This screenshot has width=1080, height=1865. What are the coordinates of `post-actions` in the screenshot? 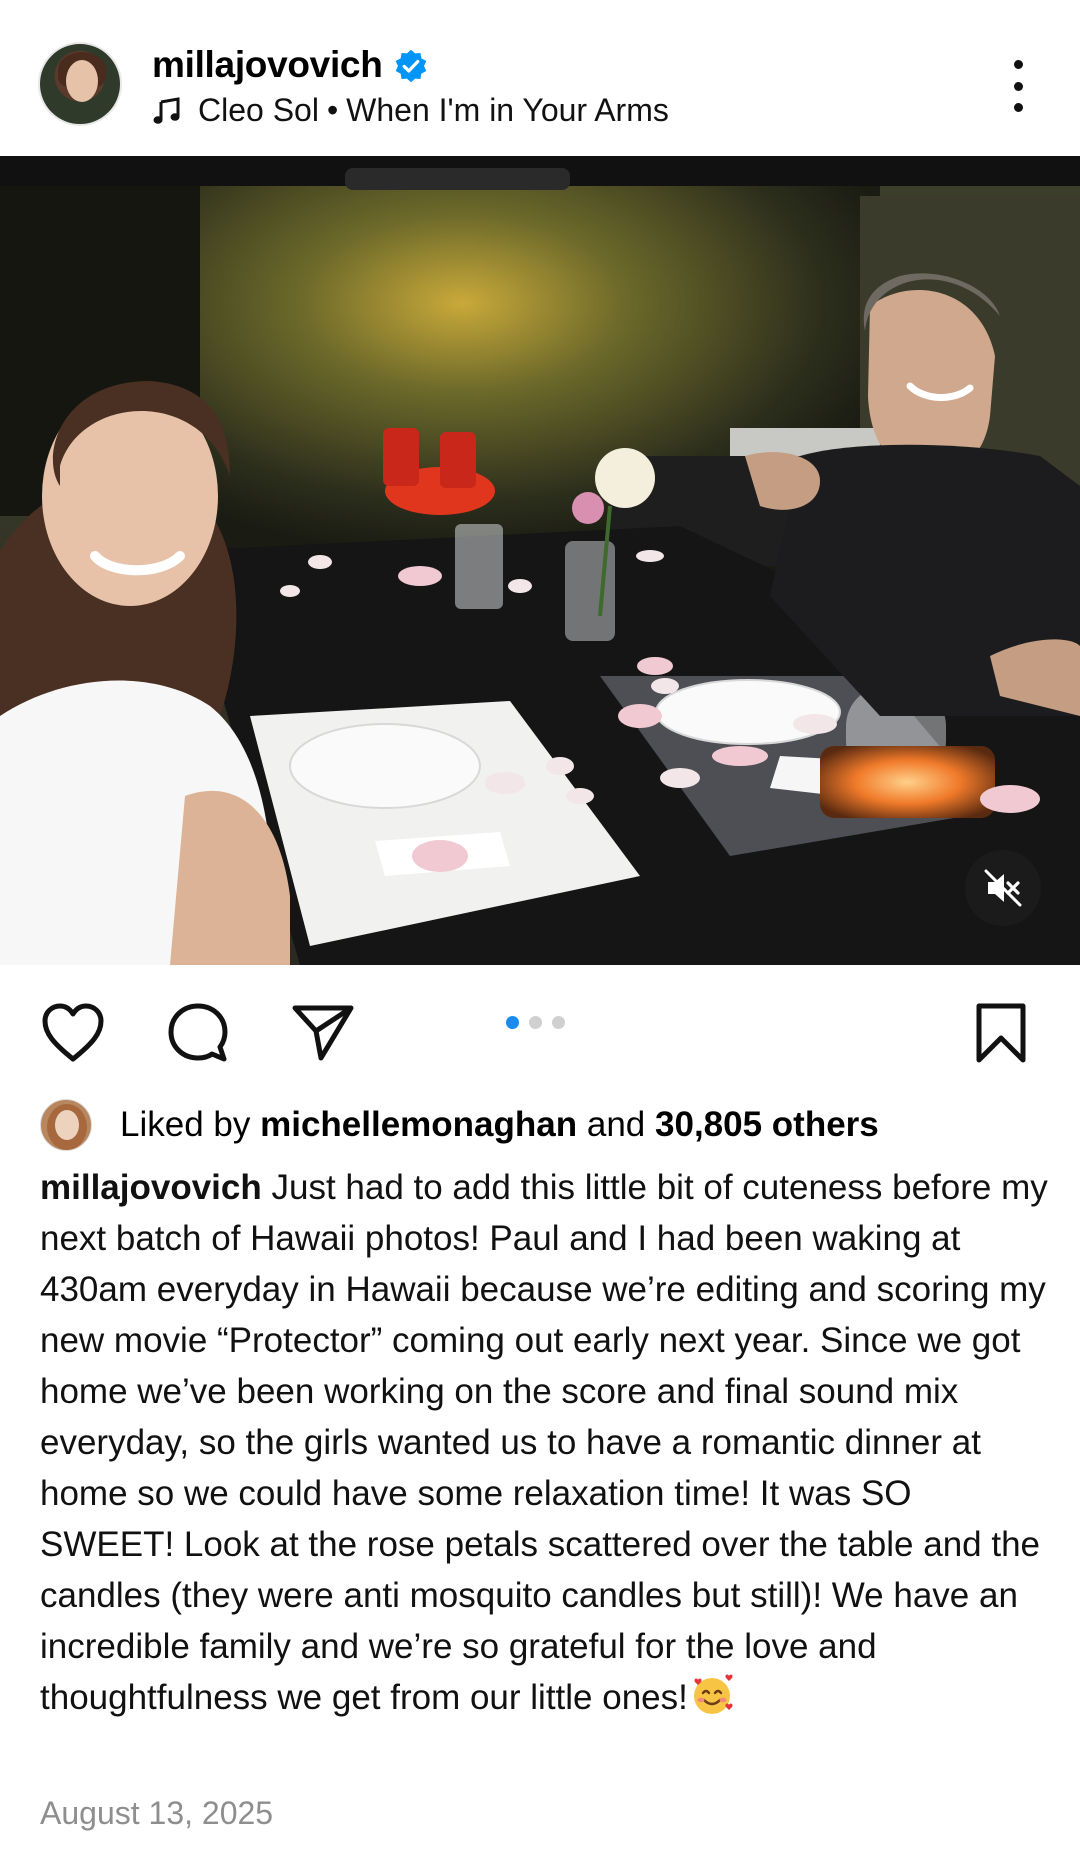 It's located at (540, 1030).